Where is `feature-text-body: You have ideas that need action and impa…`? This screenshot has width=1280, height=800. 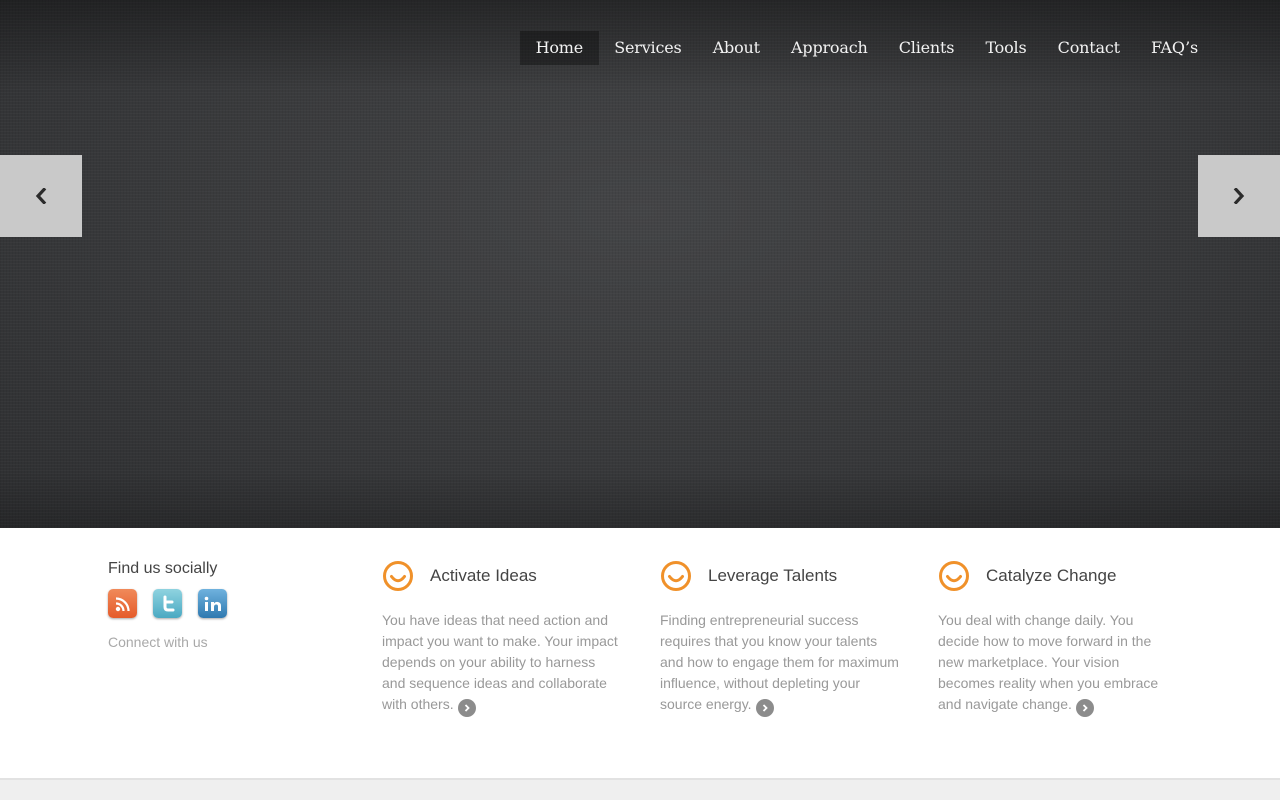 feature-text-body: You have ideas that need action and impa… is located at coordinates (500, 662).